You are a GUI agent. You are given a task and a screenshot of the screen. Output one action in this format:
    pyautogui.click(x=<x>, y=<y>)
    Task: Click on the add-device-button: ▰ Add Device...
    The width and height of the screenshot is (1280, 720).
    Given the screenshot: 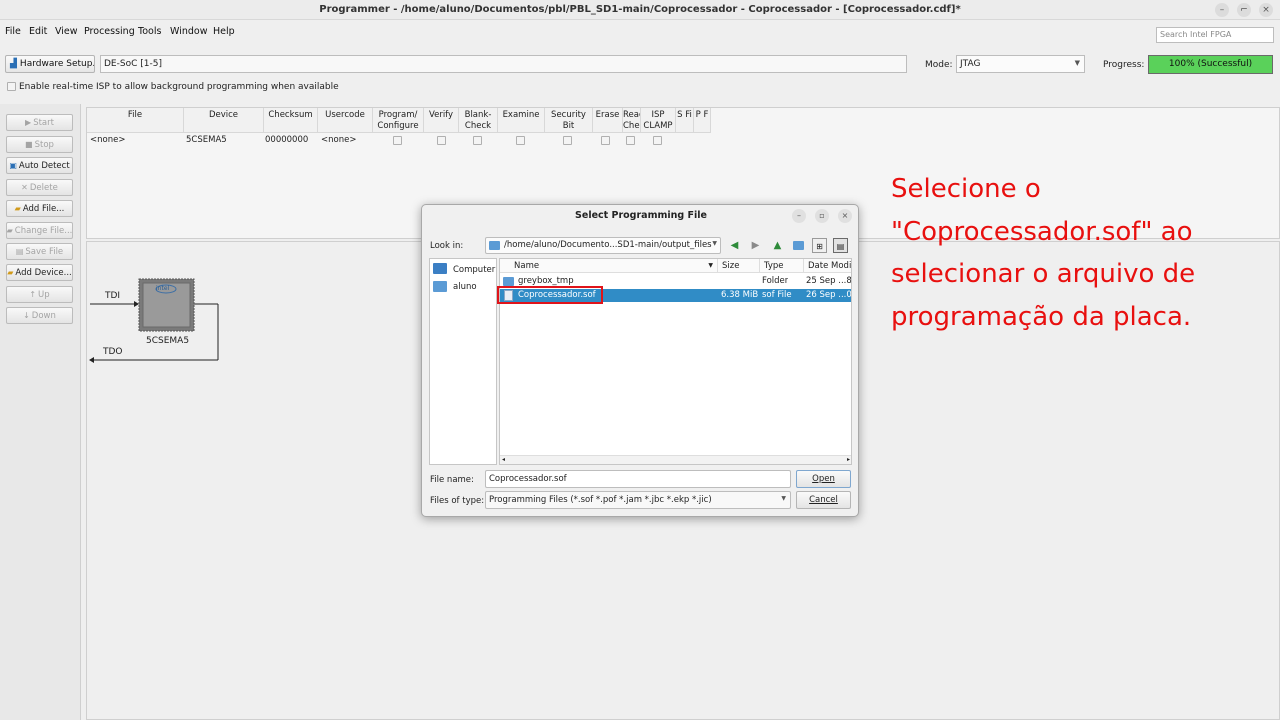 What is the action you would take?
    pyautogui.click(x=39, y=272)
    